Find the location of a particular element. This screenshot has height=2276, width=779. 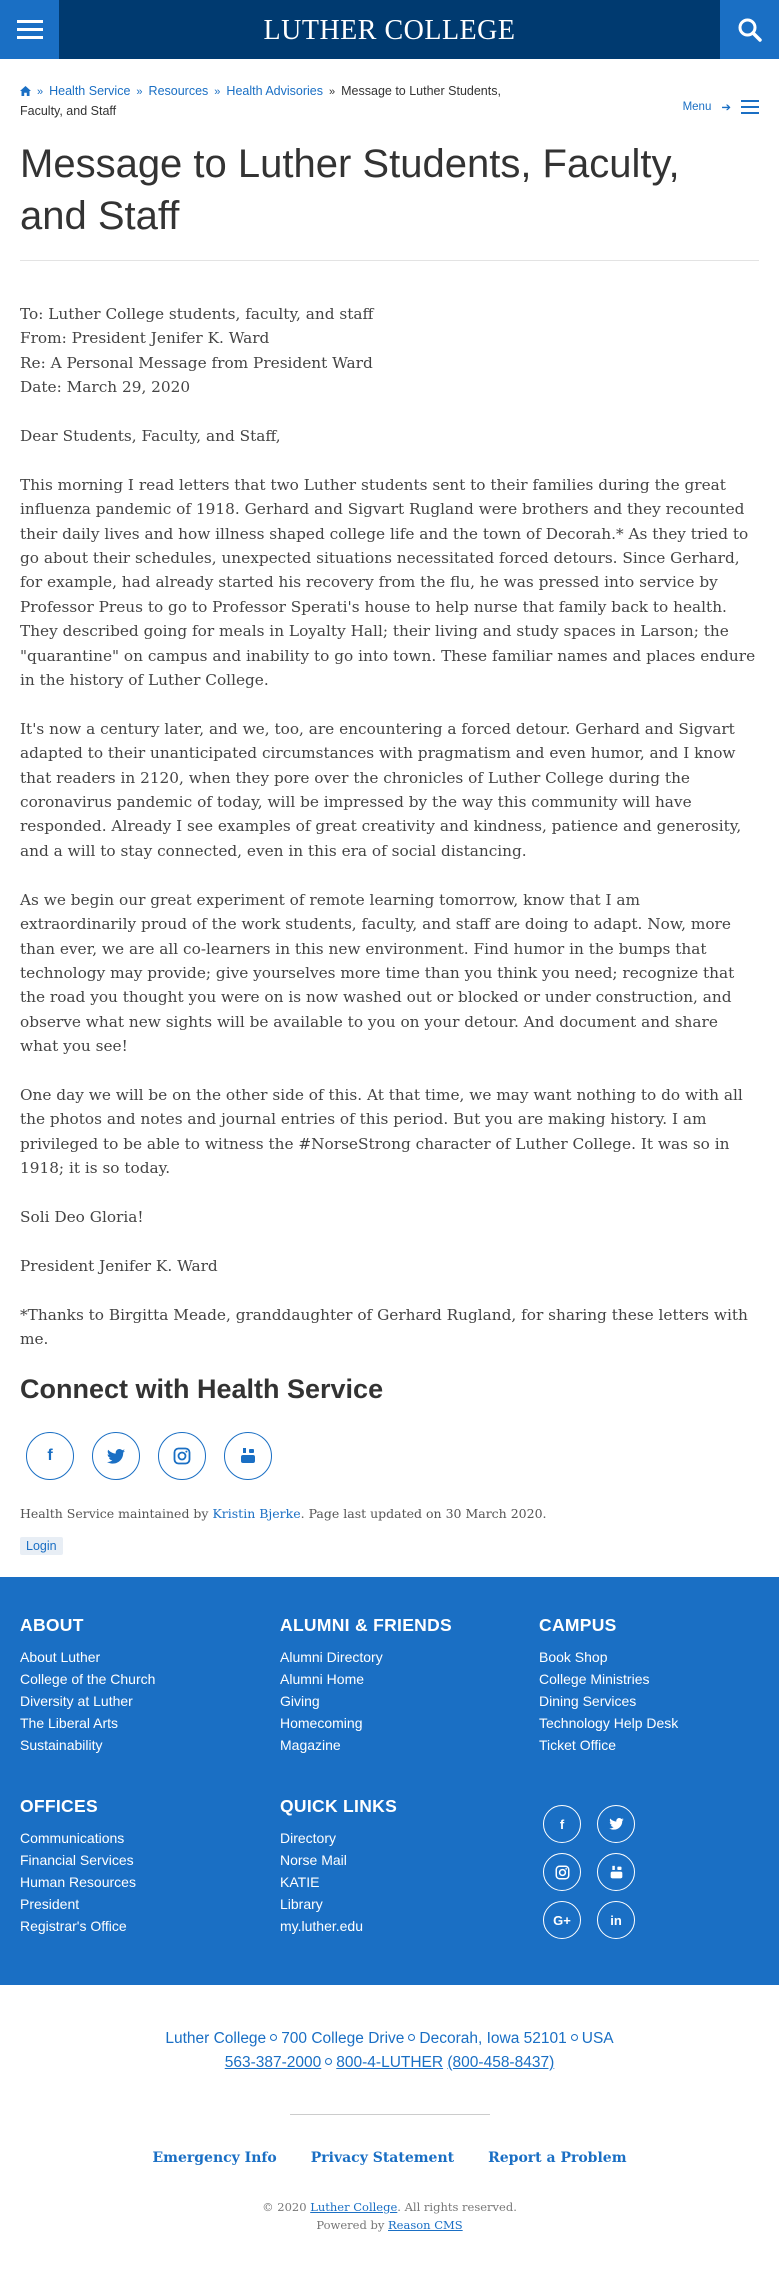

phone-main: 563-387-2000 is located at coordinates (273, 2062).